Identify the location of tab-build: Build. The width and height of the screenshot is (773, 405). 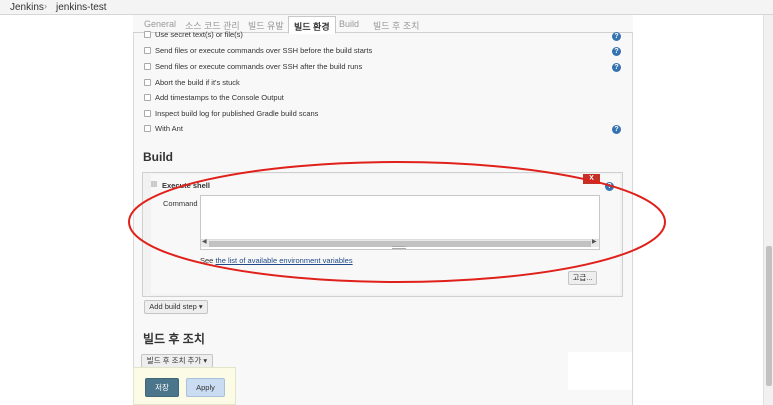
(349, 24).